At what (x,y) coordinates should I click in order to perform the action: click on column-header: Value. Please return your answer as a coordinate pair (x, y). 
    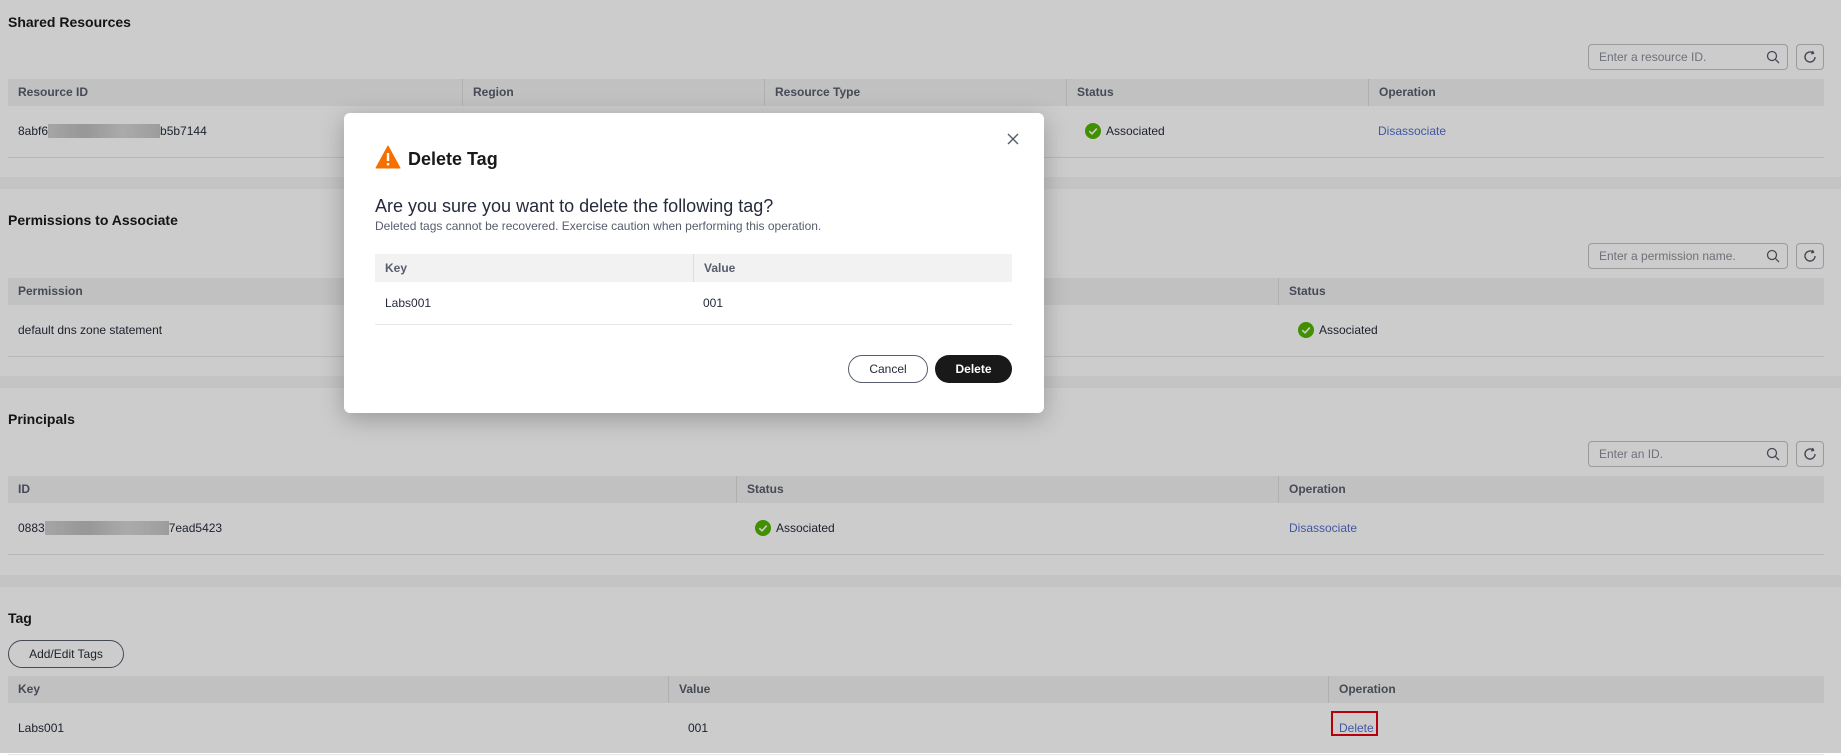
    Looking at the image, I should click on (852, 268).